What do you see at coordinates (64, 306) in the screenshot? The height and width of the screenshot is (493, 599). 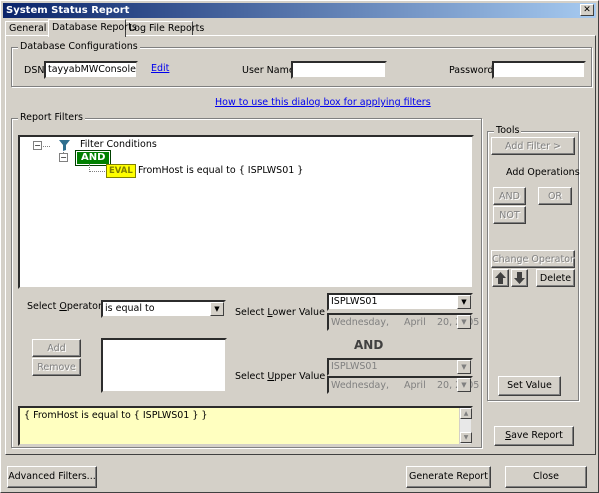 I see `select-operator-label: Select Operator` at bounding box center [64, 306].